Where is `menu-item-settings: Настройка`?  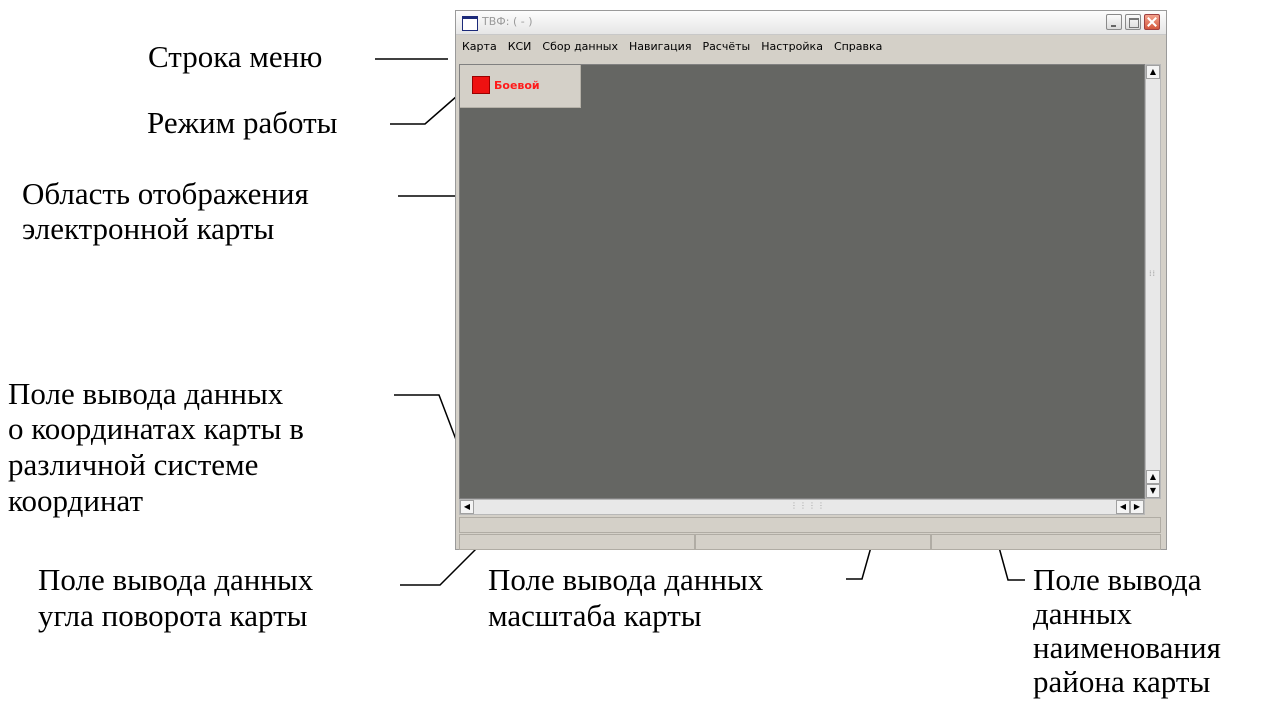
menu-item-settings: Настройка is located at coordinates (791, 47).